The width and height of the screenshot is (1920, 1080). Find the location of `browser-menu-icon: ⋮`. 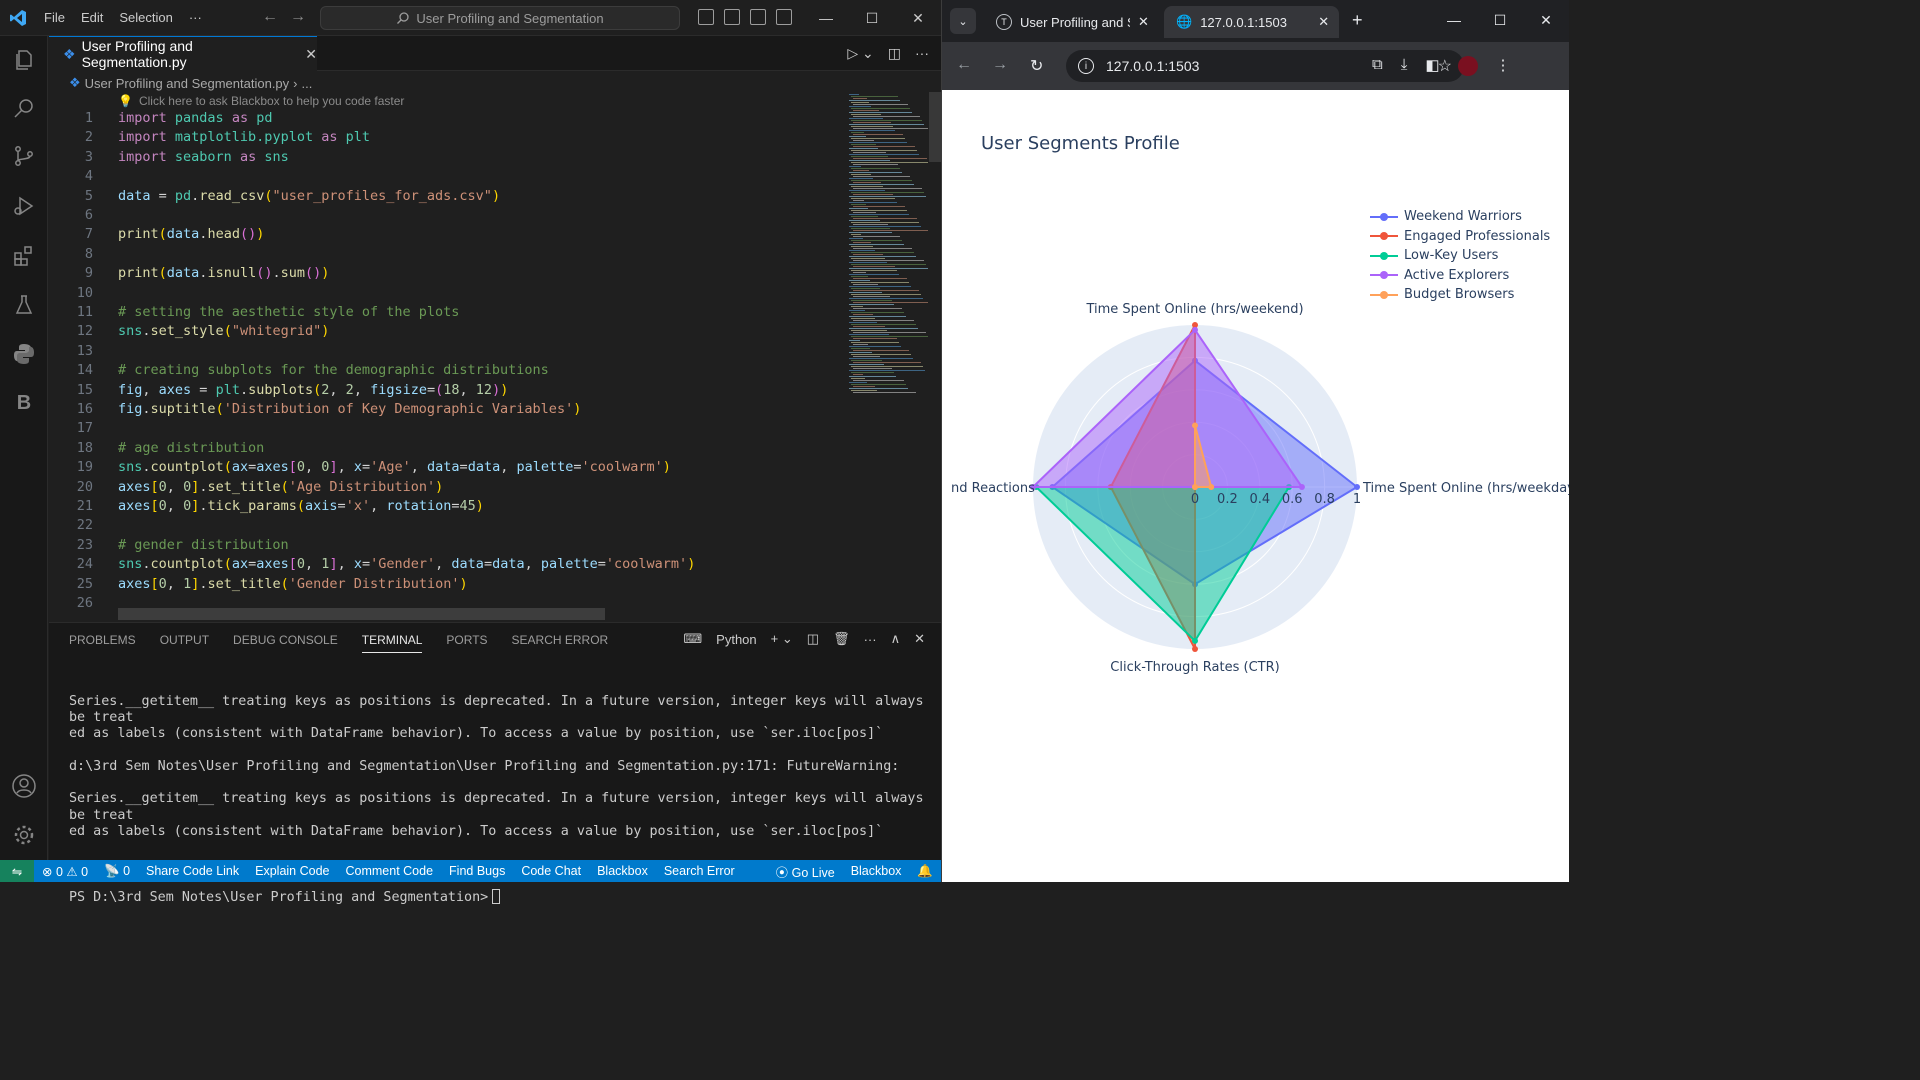

browser-menu-icon: ⋮ is located at coordinates (1503, 66).